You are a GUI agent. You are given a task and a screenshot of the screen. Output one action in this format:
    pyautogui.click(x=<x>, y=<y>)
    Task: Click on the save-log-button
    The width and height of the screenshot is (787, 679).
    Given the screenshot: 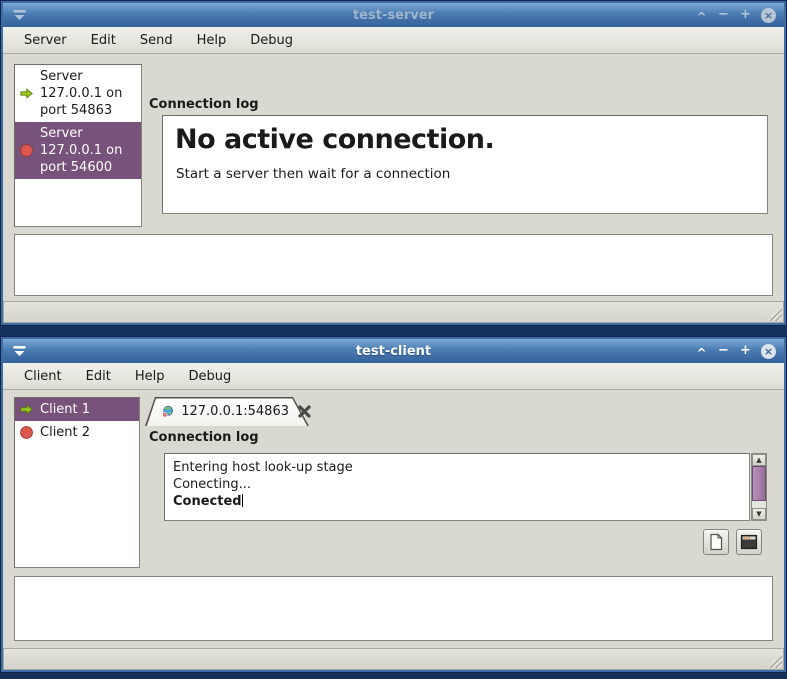 What is the action you would take?
    pyautogui.click(x=716, y=542)
    